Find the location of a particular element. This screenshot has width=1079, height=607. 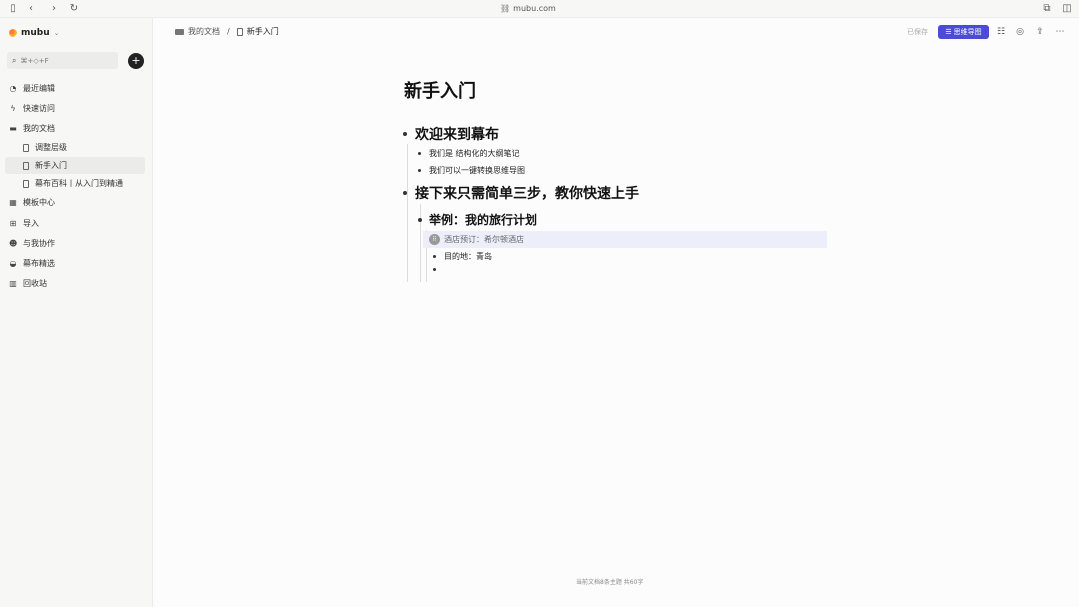

sidebar-item-trash: ▥ 回收站 is located at coordinates (76, 283).